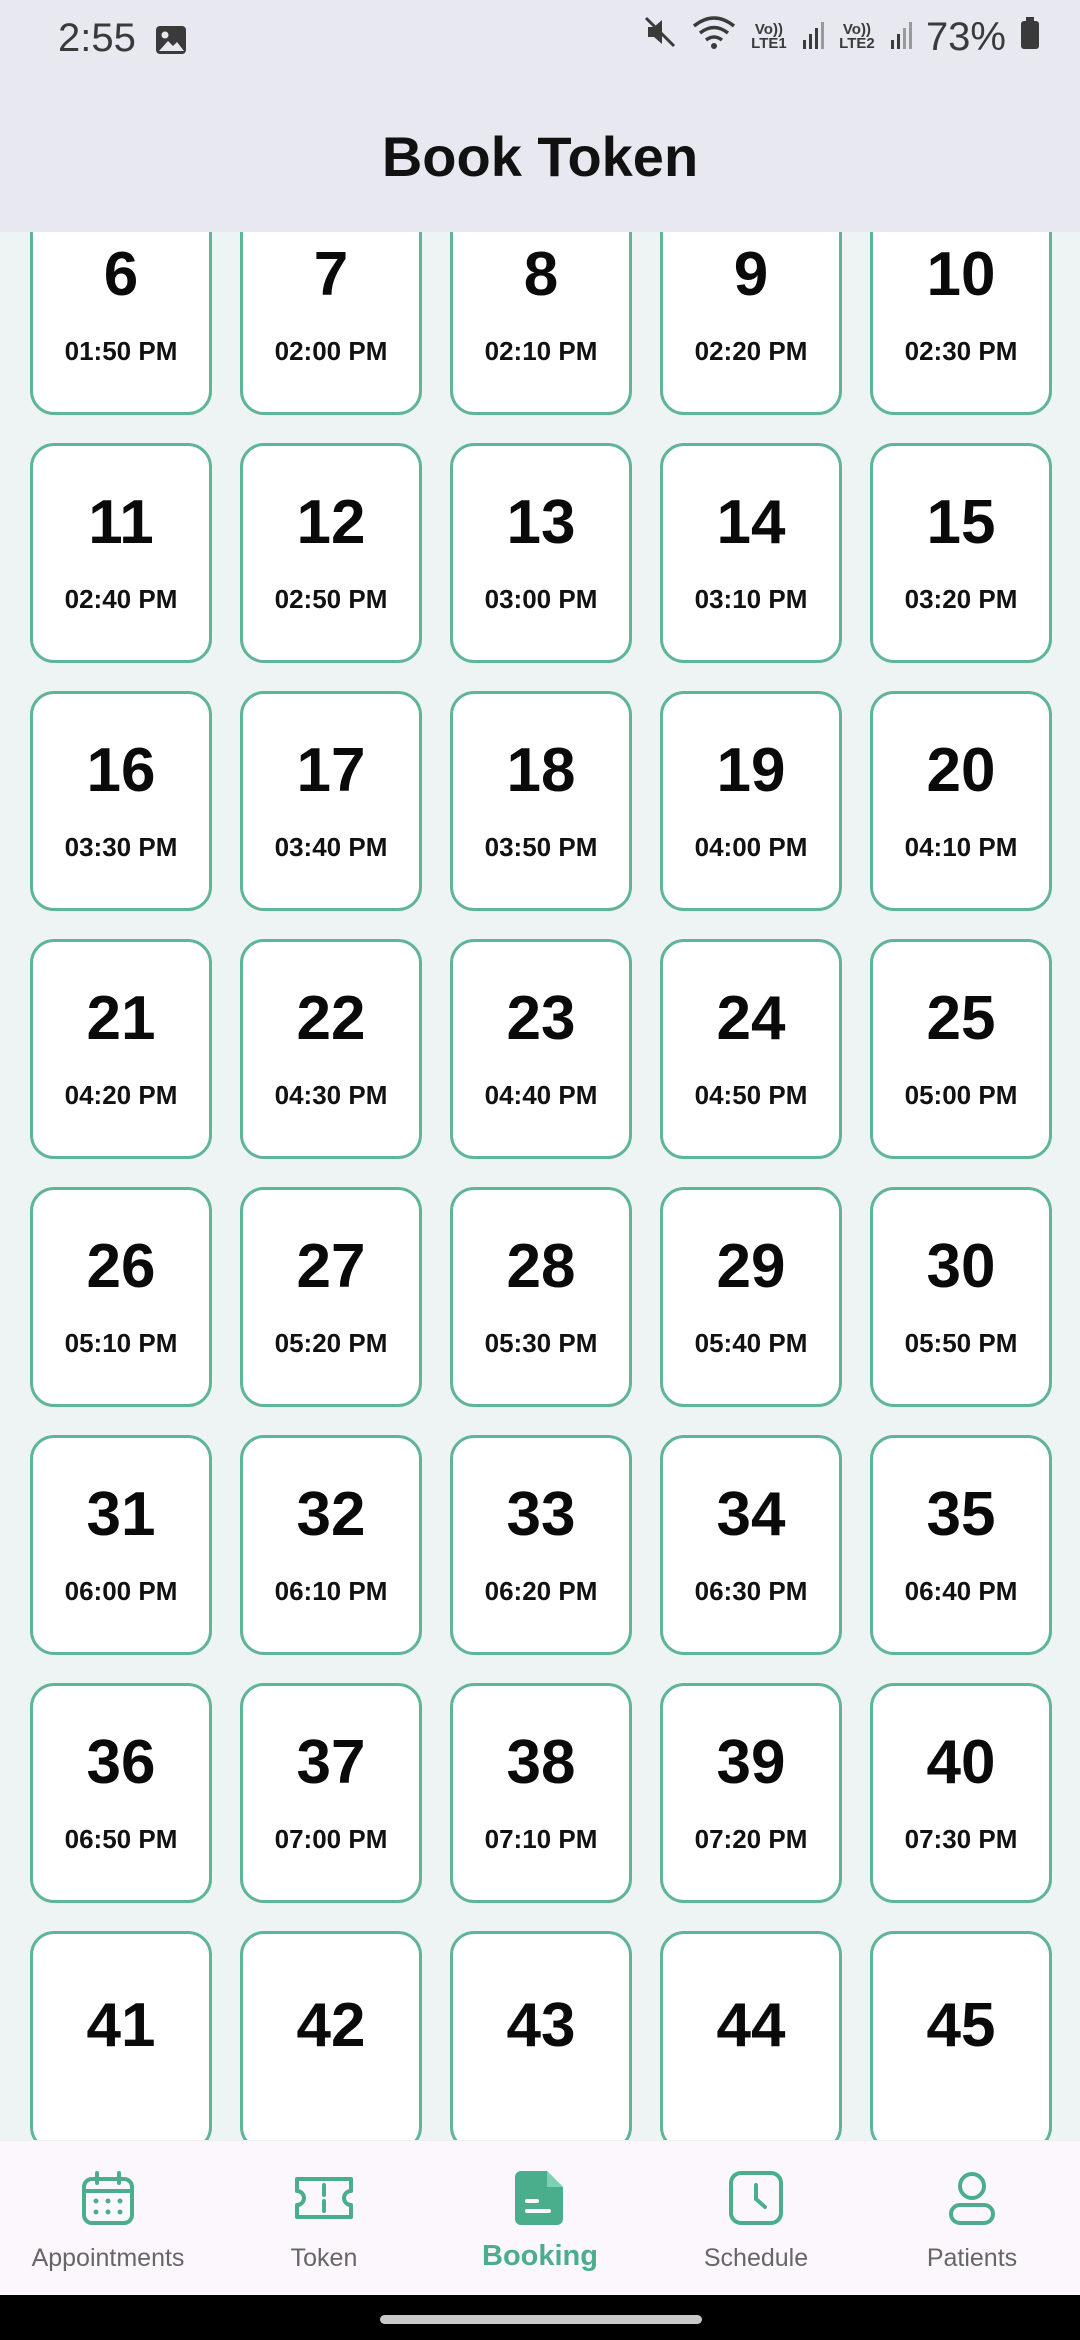  I want to click on nav-token: Token, so click(324, 2207).